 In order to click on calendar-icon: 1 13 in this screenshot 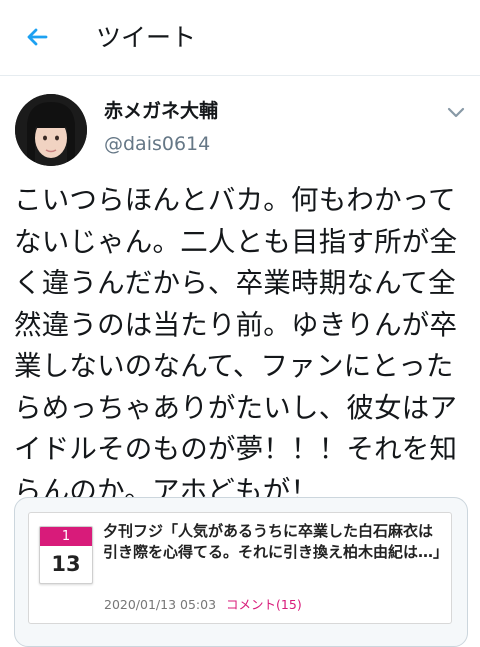, I will do `click(66, 555)`.